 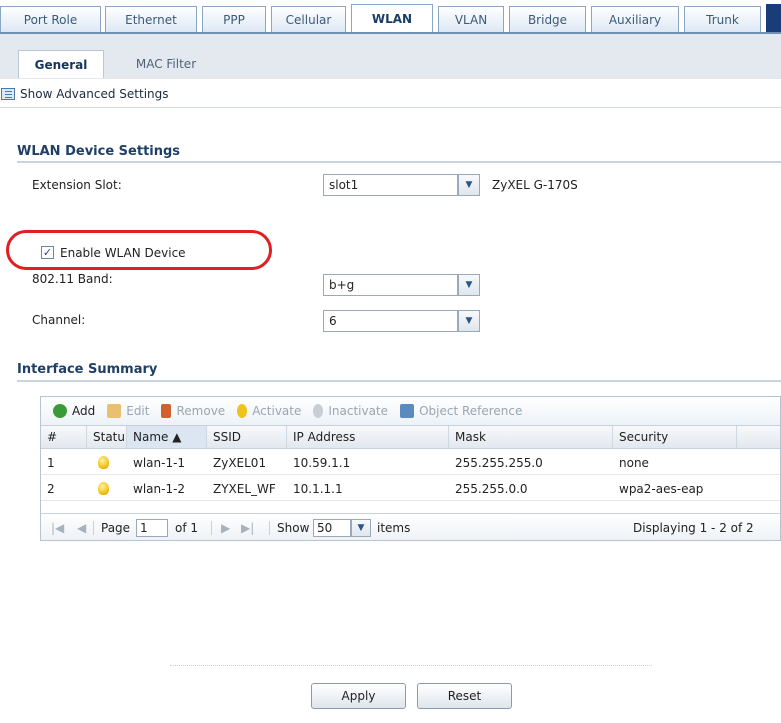 What do you see at coordinates (51, 488) in the screenshot?
I see `cell-num: 2` at bounding box center [51, 488].